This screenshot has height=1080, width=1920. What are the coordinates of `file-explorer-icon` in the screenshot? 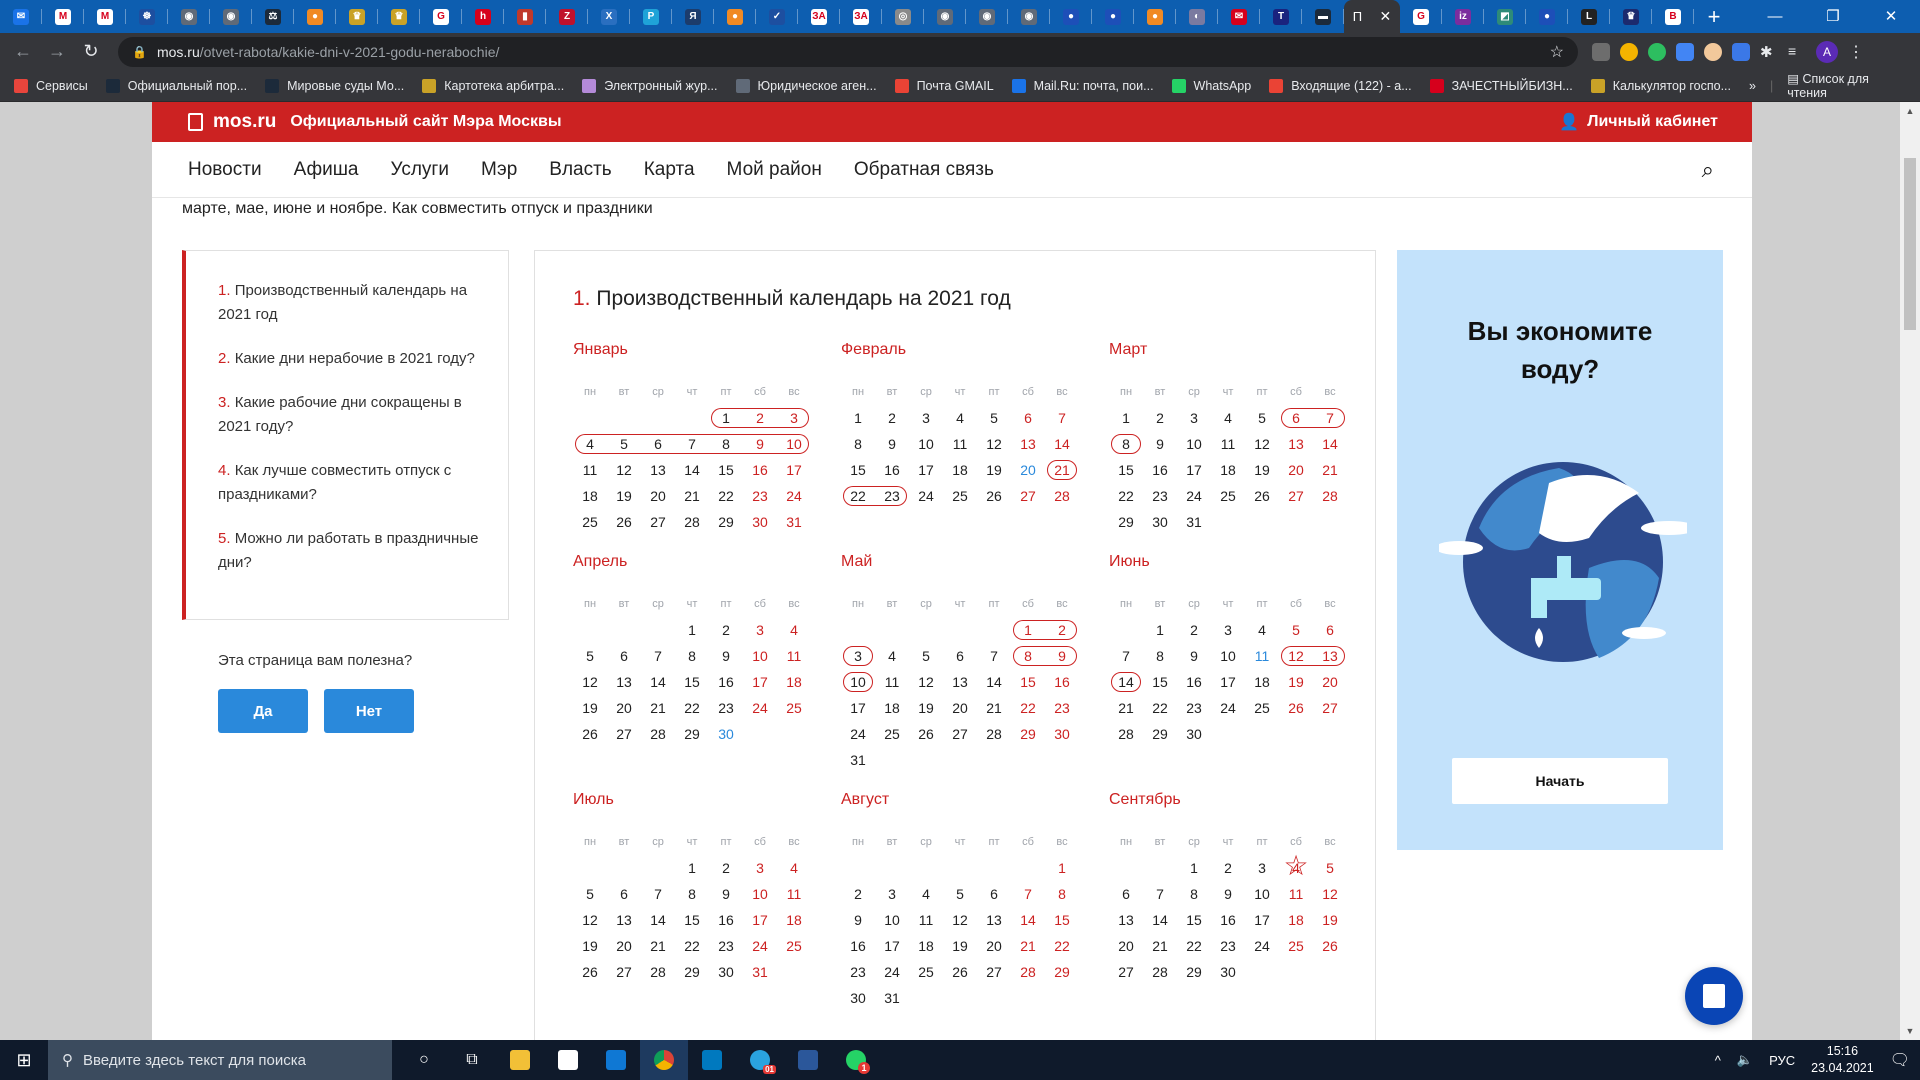 It's located at (520, 1060).